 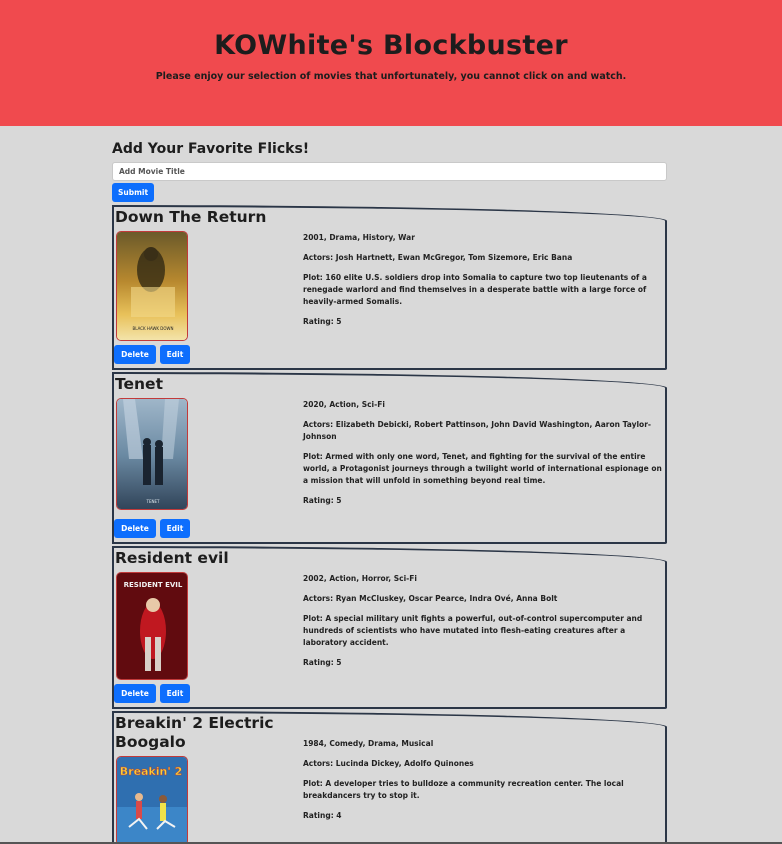 I want to click on svg-text: BLACK HAWK DOWN, so click(x=153, y=328).